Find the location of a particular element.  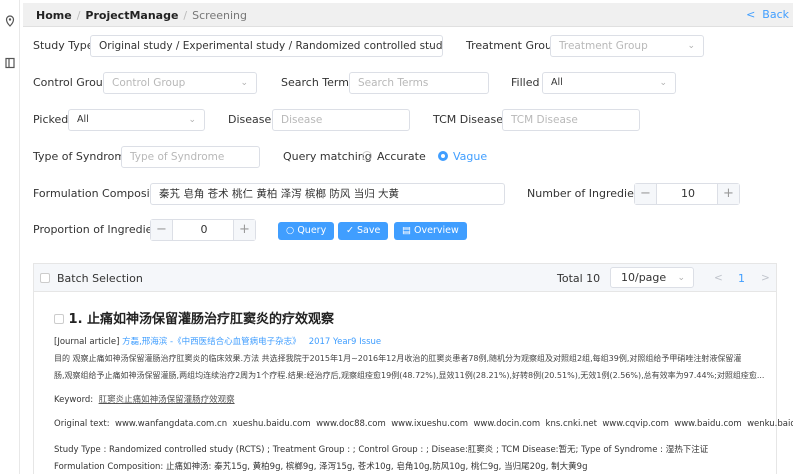

treatment-group-select: Treatment Group ⌄ is located at coordinates (627, 46).